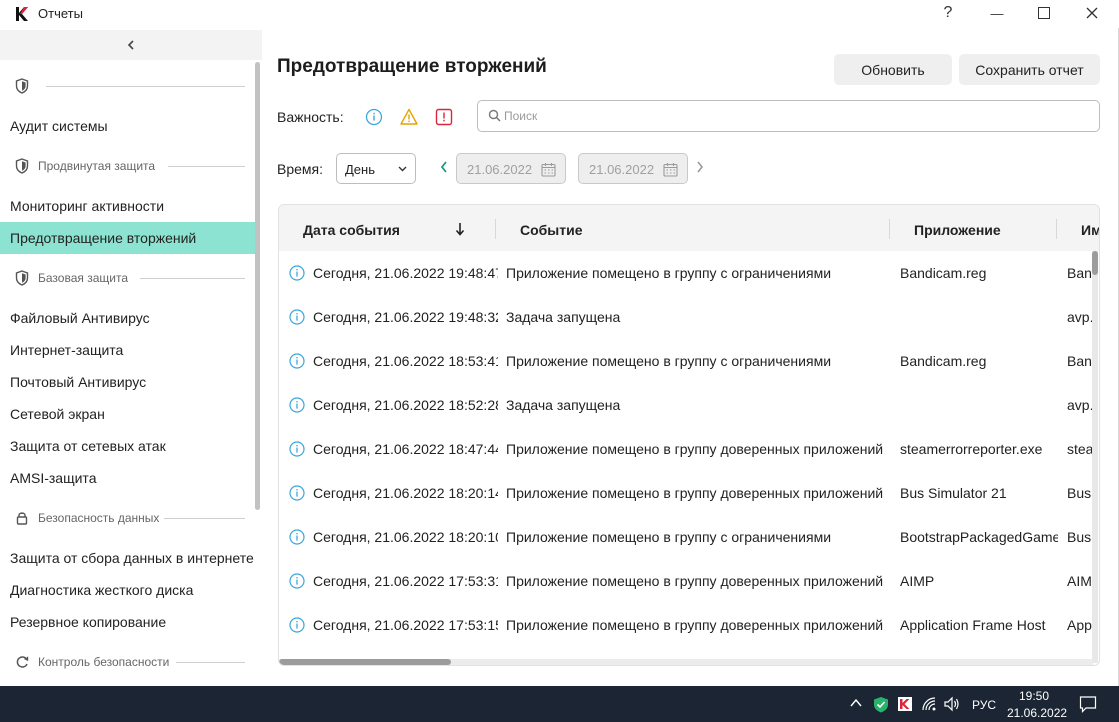 The height and width of the screenshot is (722, 1119). What do you see at coordinates (563, 317) in the screenshot?
I see `cell-event: Задача запущена` at bounding box center [563, 317].